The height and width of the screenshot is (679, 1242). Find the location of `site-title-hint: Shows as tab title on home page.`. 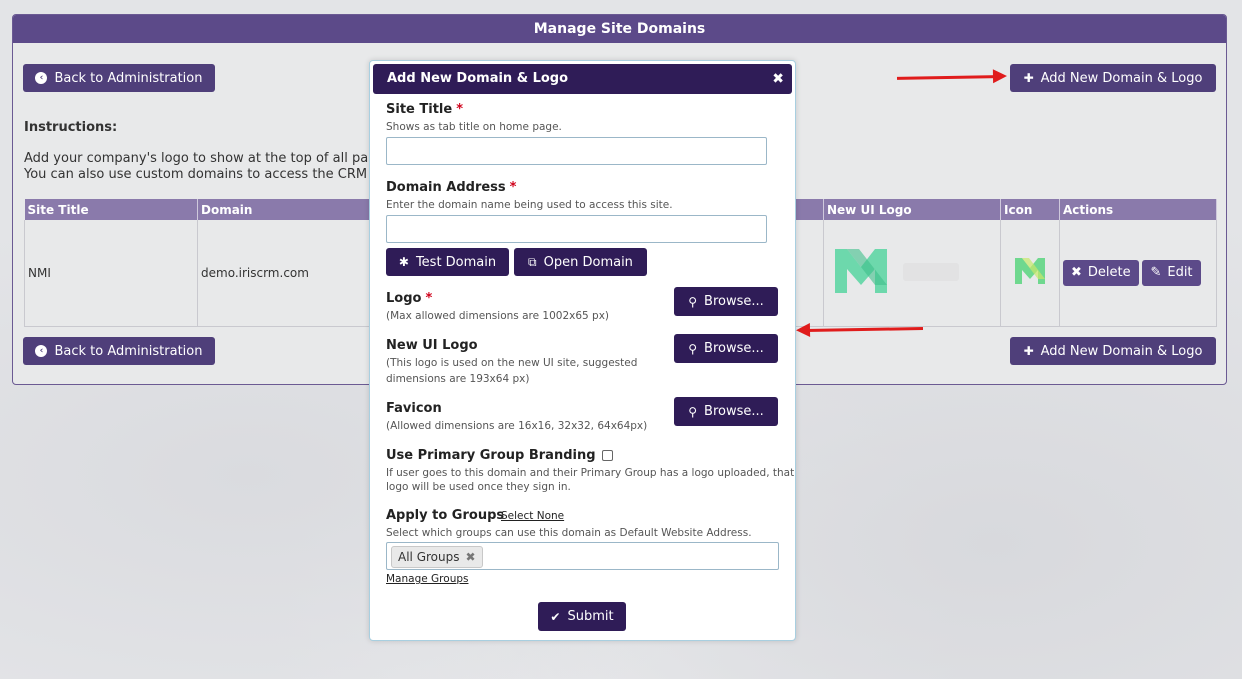

site-title-hint: Shows as tab title on home page. is located at coordinates (474, 127).